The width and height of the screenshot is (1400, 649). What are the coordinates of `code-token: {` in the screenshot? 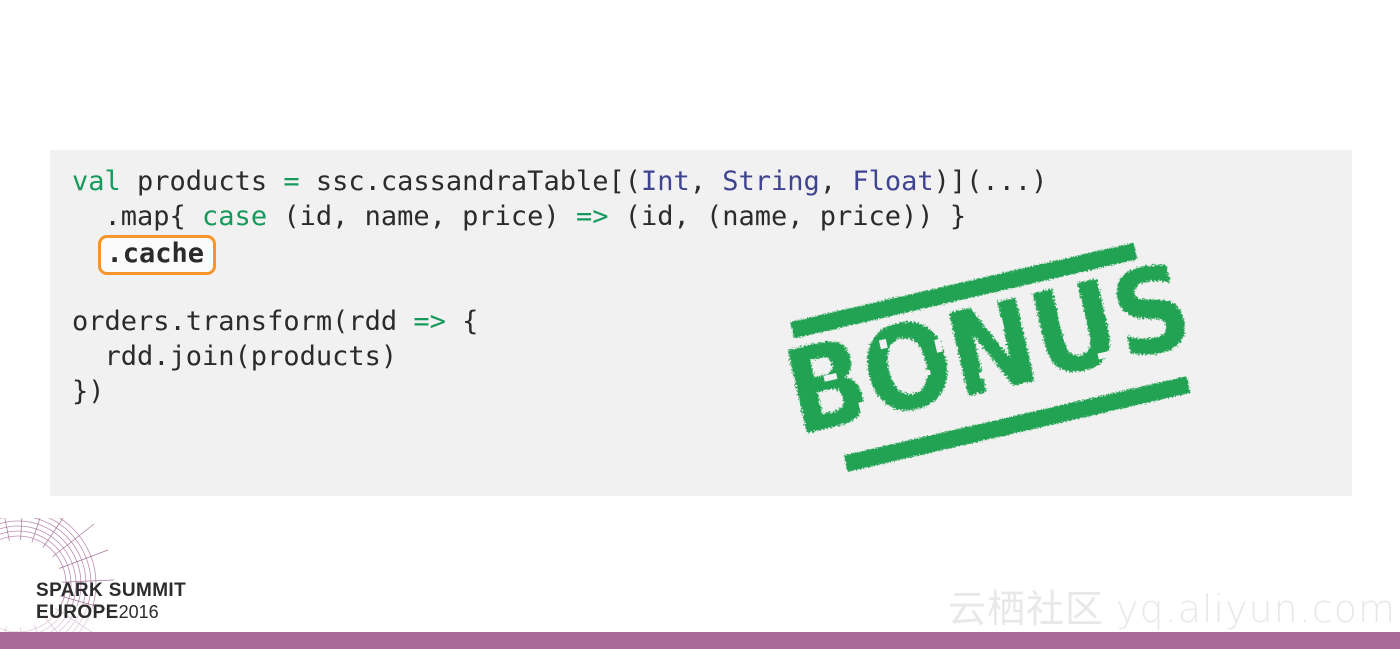 It's located at (462, 321).